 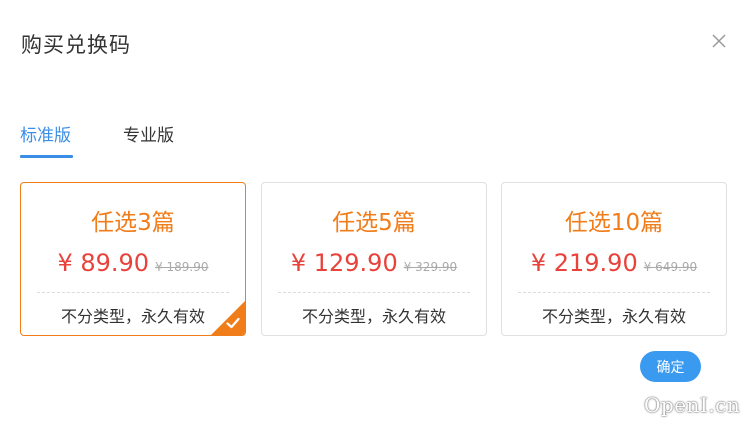 What do you see at coordinates (374, 223) in the screenshot?
I see `plan-name: 任选5篇` at bounding box center [374, 223].